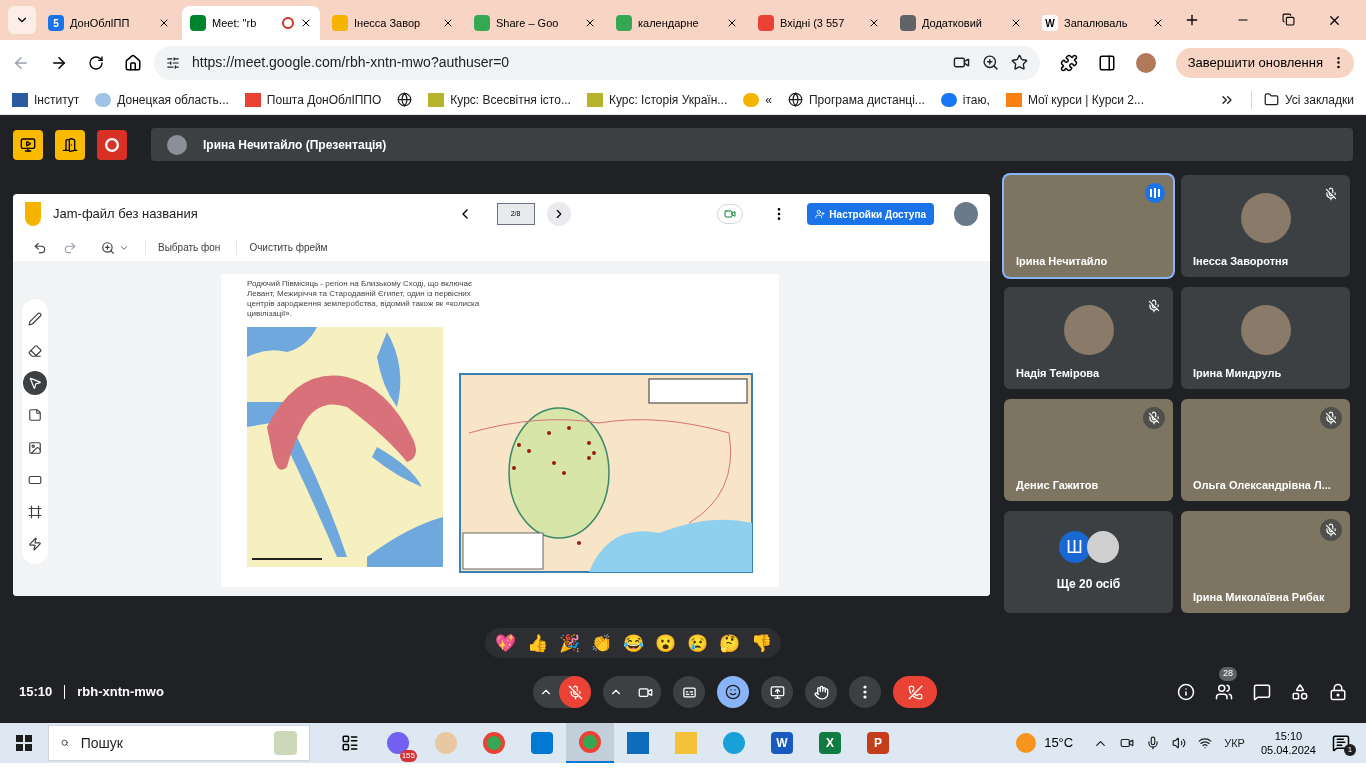 The width and height of the screenshot is (1366, 768). I want to click on taskbar-app-icon: X, so click(830, 743).